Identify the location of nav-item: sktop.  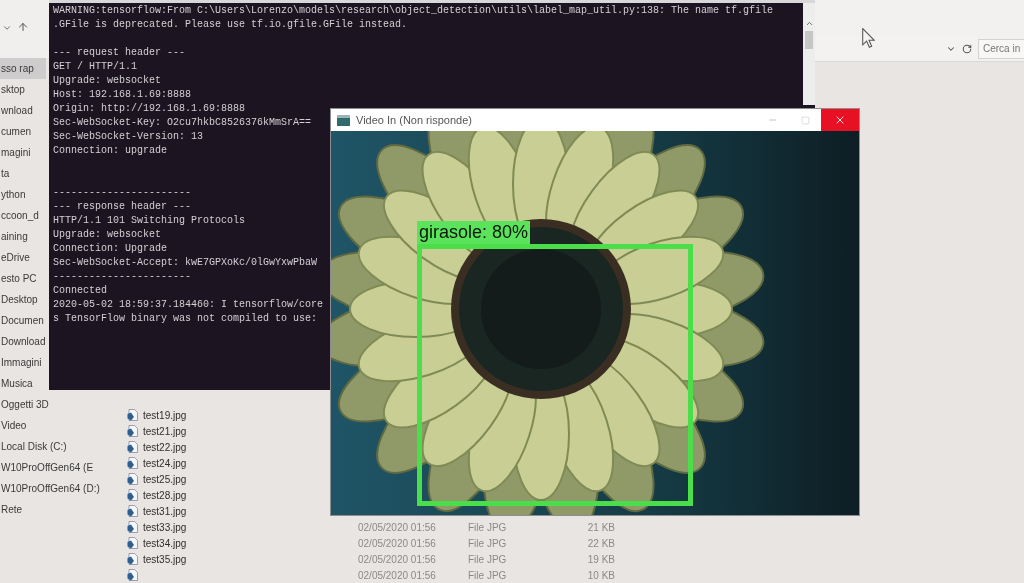
(23, 89).